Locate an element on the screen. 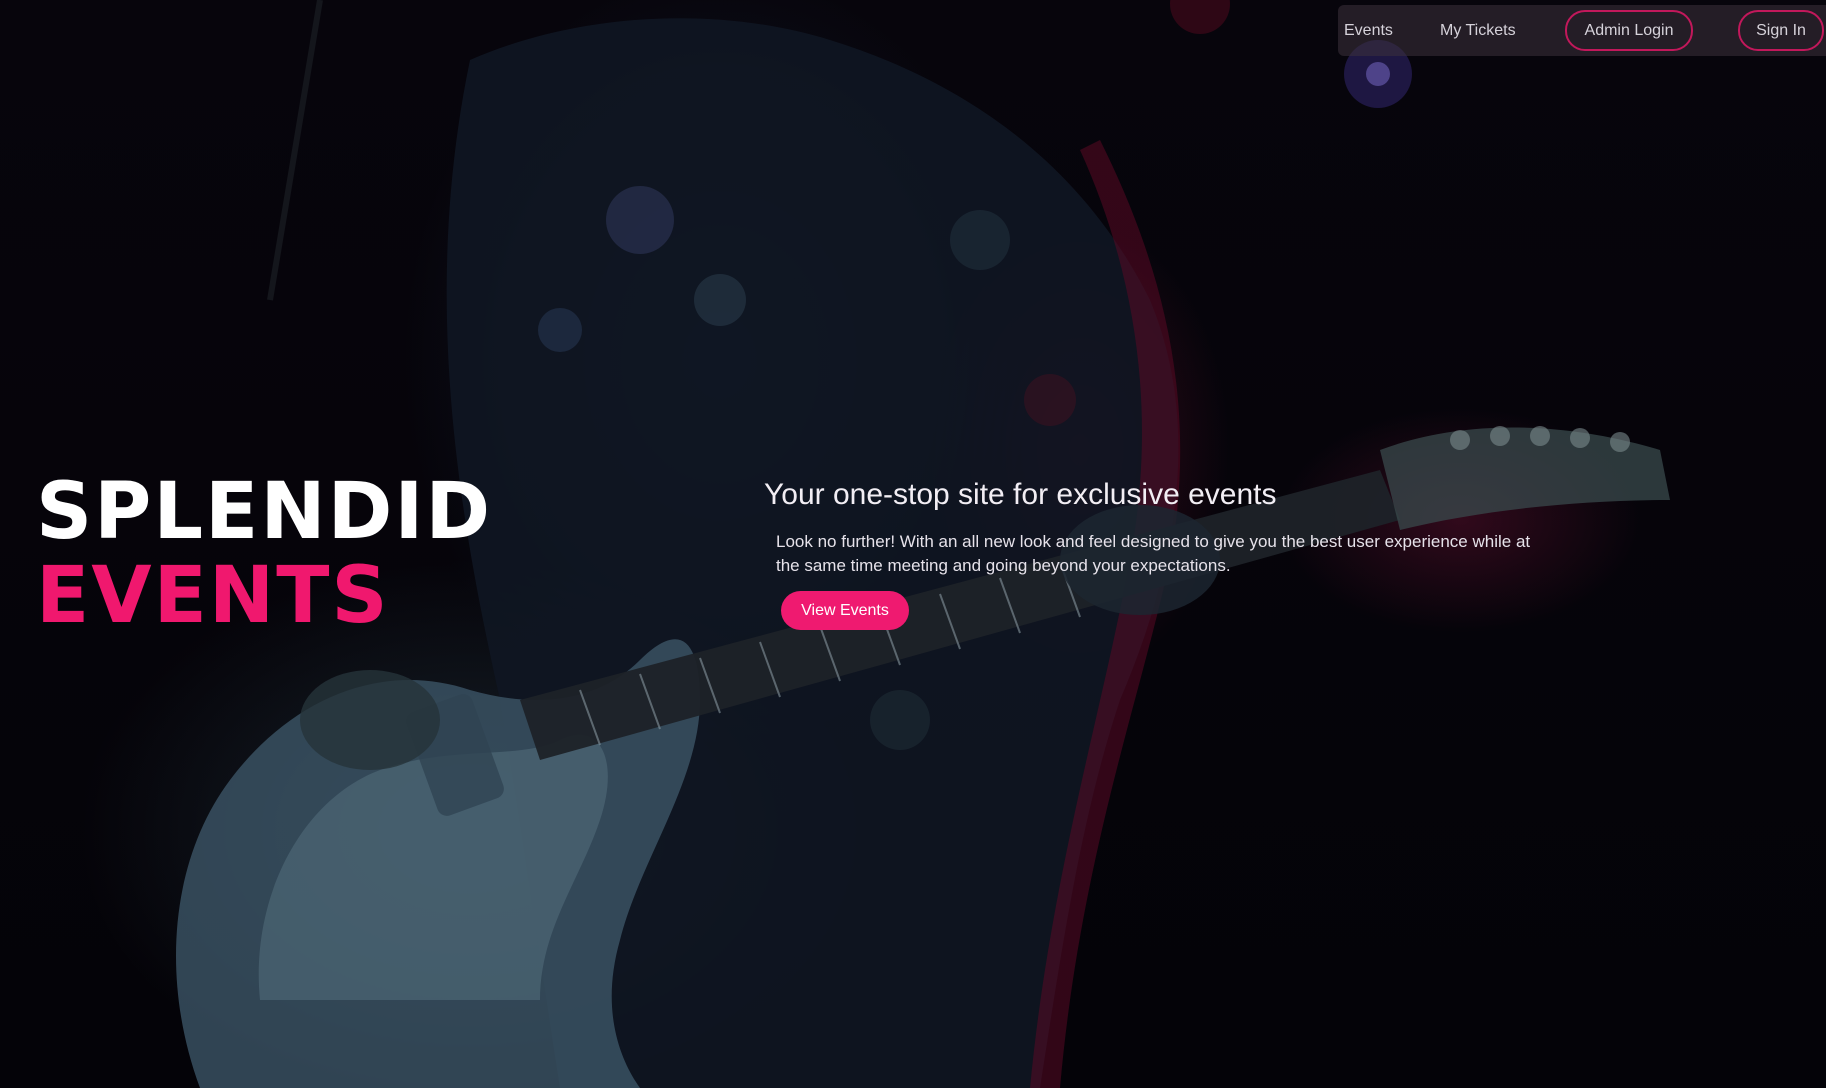 The image size is (1826, 1088). hero-headline: Your one-stop site for exclusive events is located at coordinates (1020, 494).